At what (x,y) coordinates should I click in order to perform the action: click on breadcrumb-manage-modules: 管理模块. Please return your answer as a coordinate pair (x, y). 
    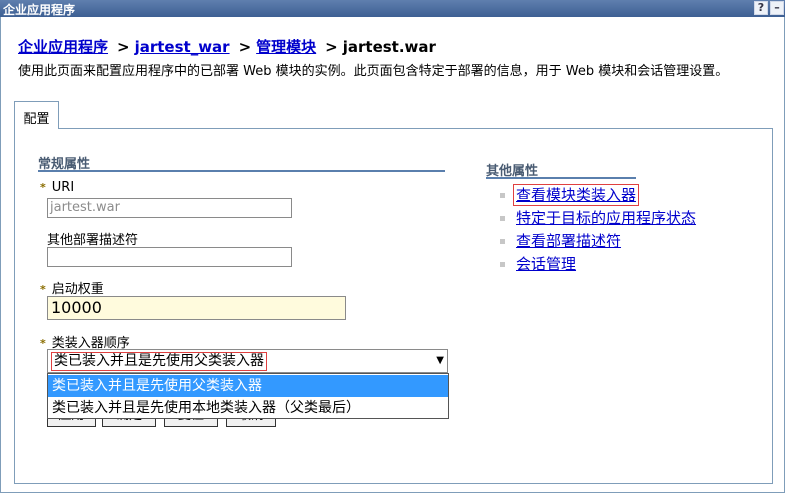
    Looking at the image, I should click on (286, 47).